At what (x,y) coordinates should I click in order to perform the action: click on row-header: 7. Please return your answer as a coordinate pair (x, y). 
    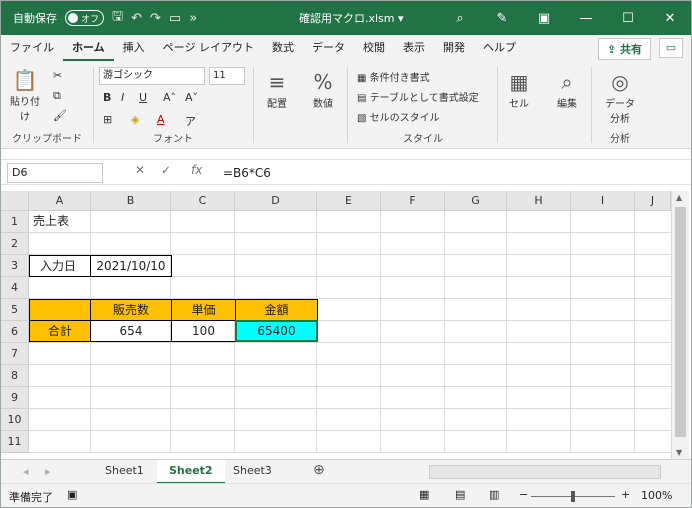
    Looking at the image, I should click on (15, 354).